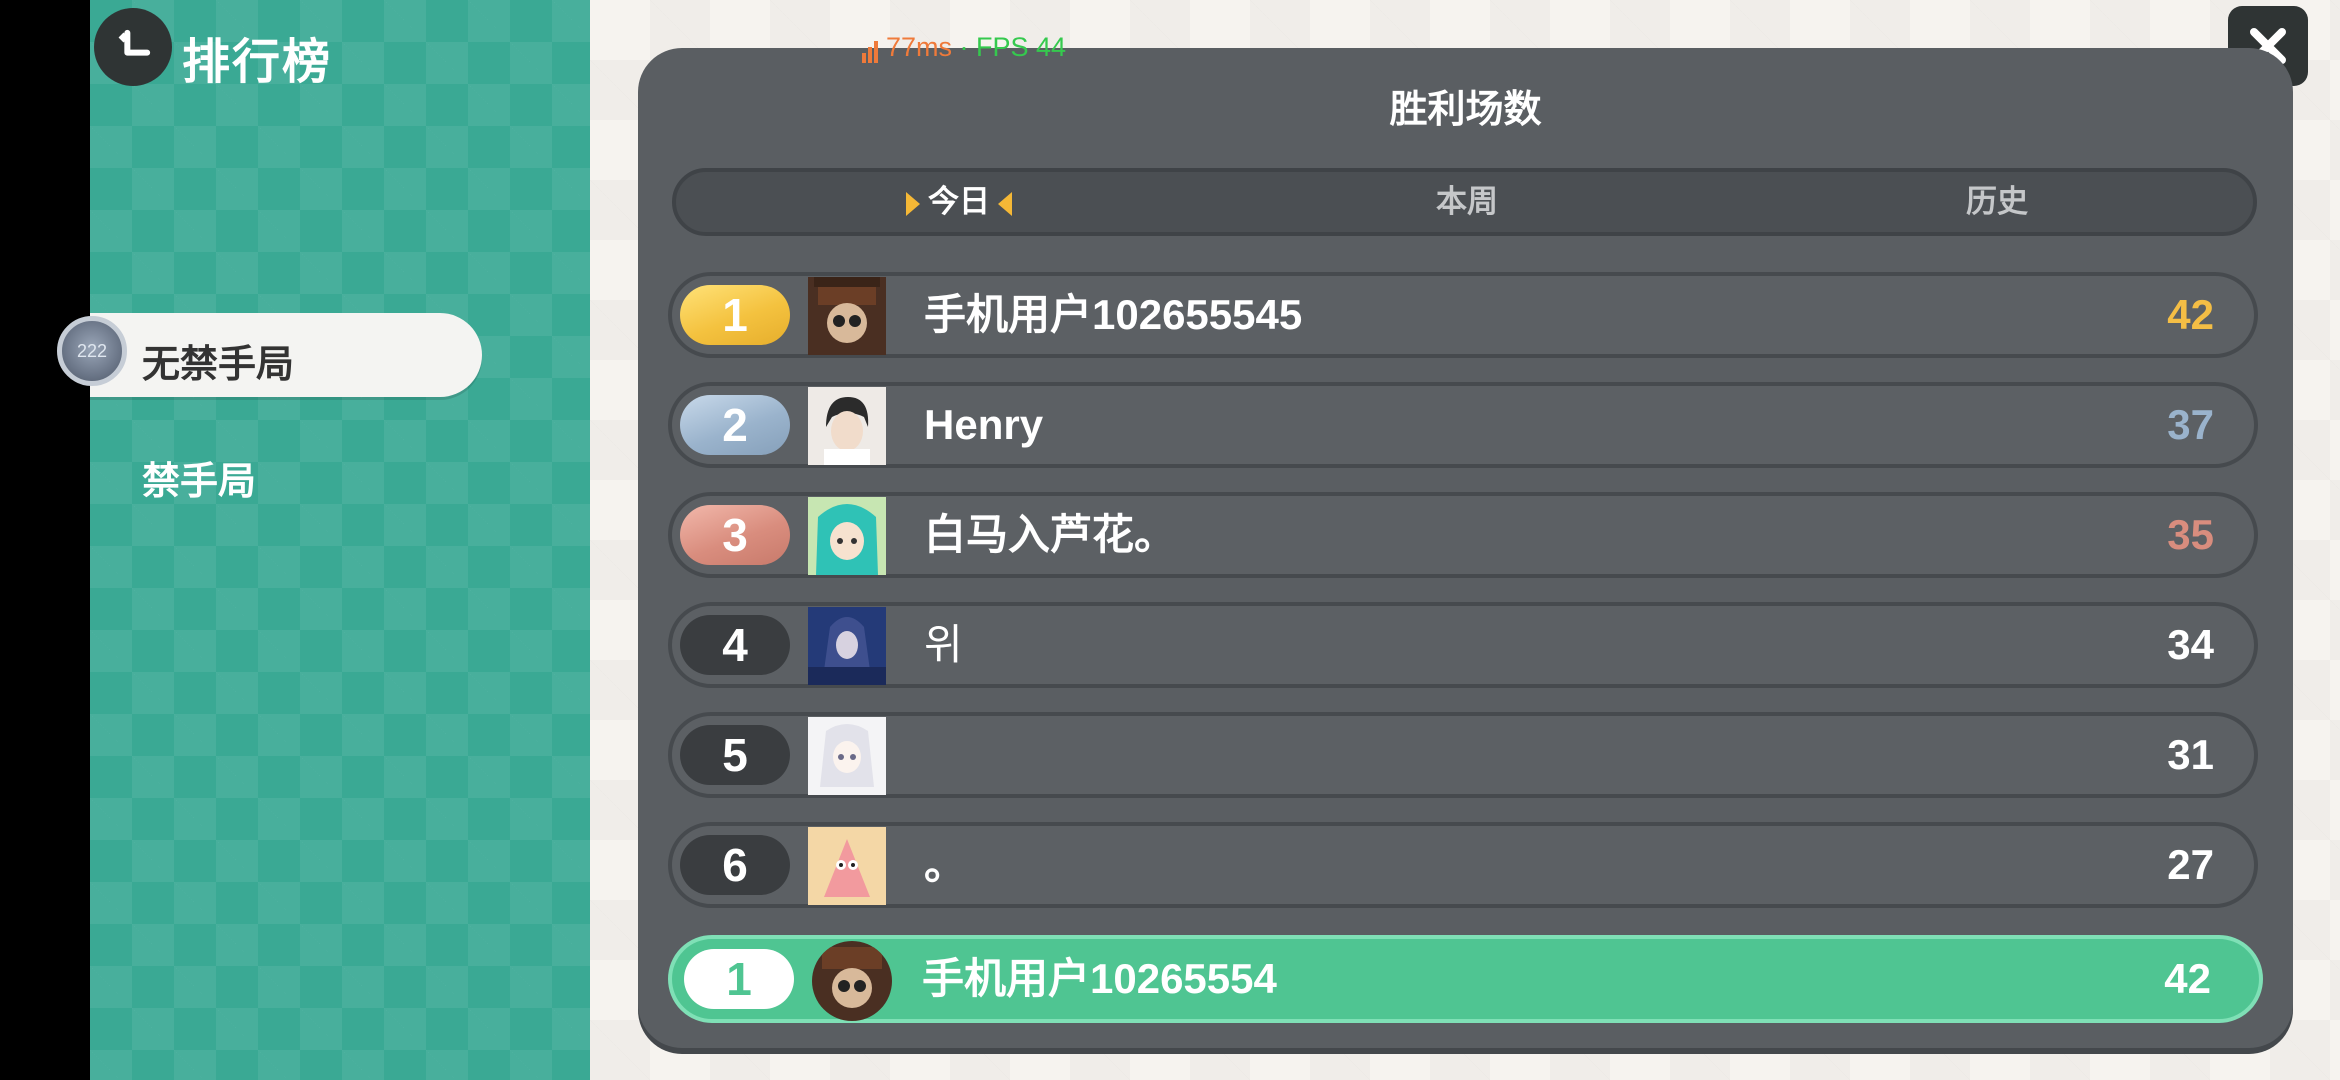 Image resolution: width=2340 pixels, height=1080 pixels. What do you see at coordinates (1463, 535) in the screenshot?
I see `table-row: 3 白马入芦花。 35` at bounding box center [1463, 535].